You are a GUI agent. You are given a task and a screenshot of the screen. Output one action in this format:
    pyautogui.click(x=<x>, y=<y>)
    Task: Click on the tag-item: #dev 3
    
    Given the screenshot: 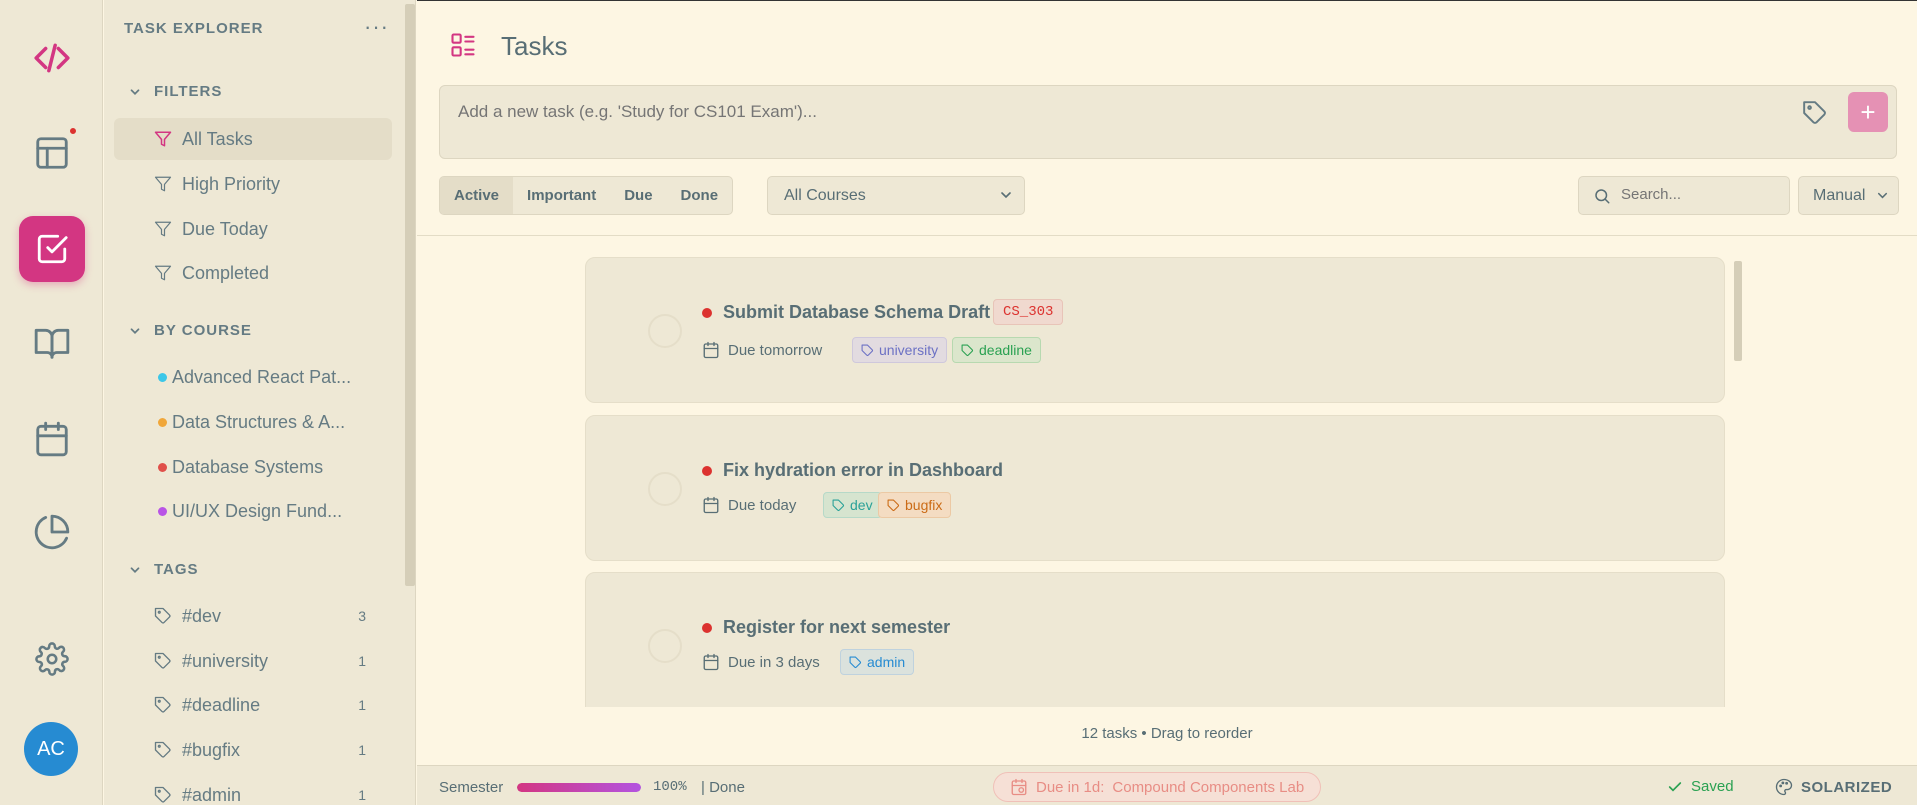 What is the action you would take?
    pyautogui.click(x=253, y=616)
    